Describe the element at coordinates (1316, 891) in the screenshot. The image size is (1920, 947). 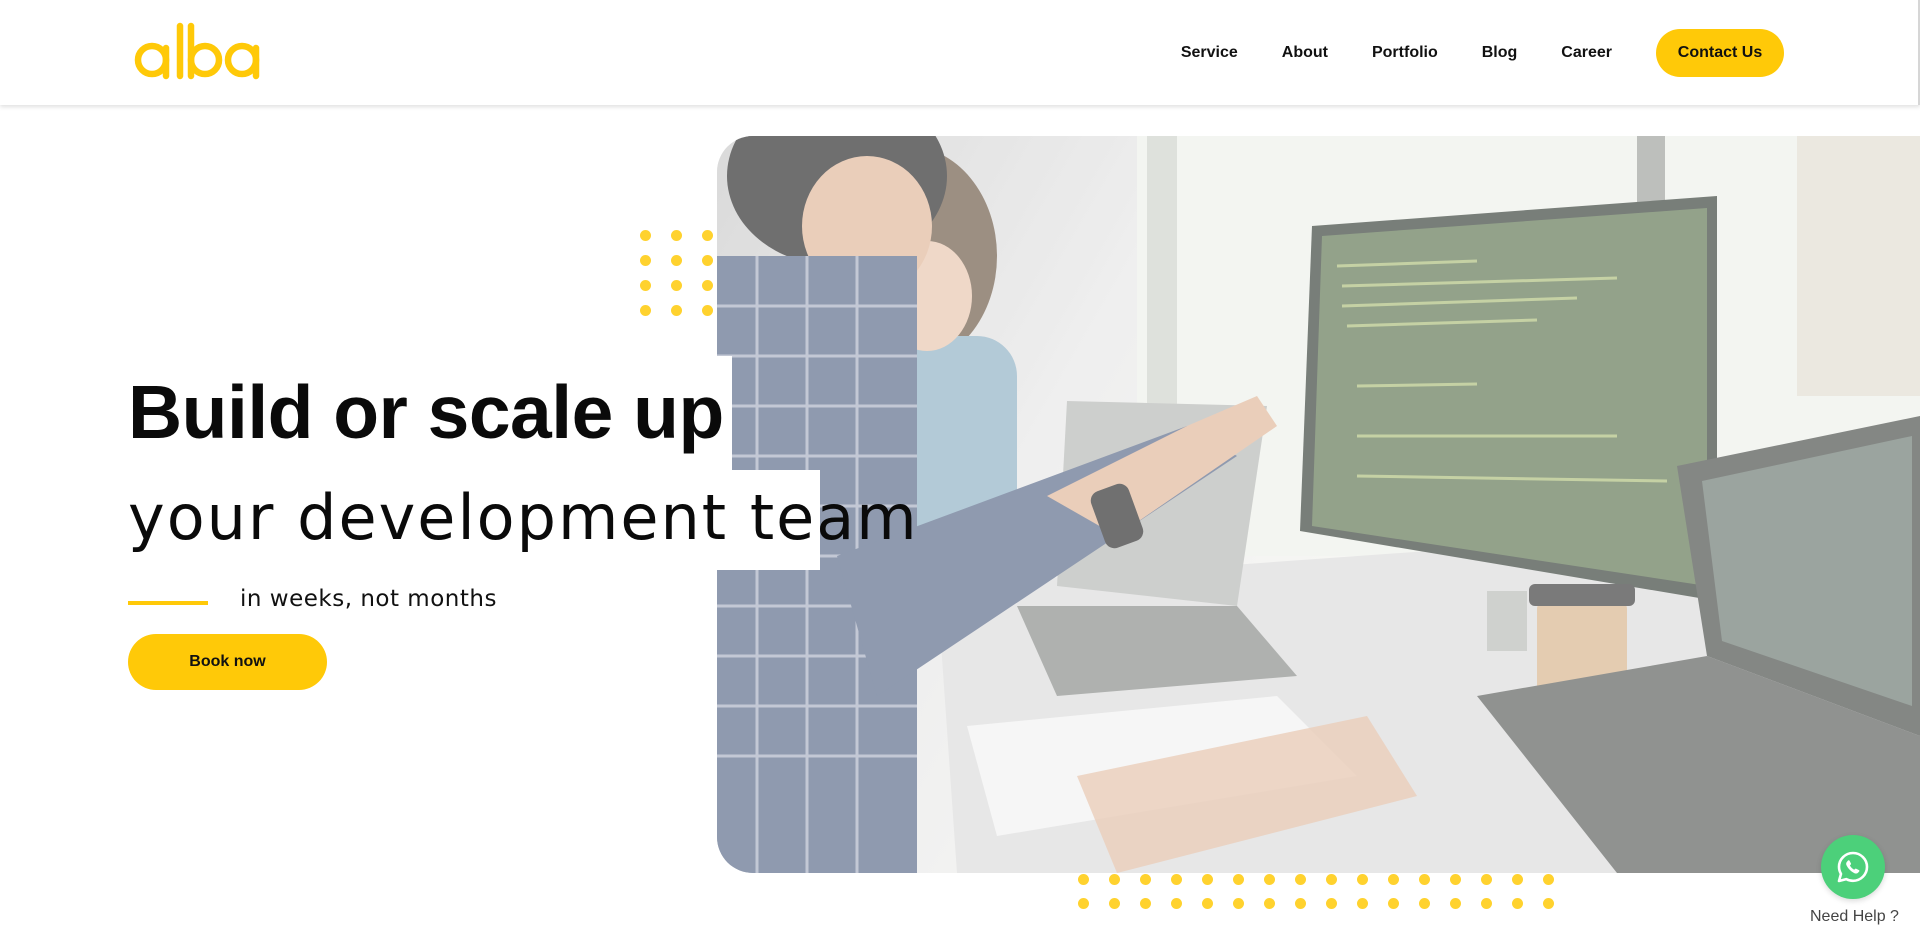
I see `decorative-dots-bottom` at that location.